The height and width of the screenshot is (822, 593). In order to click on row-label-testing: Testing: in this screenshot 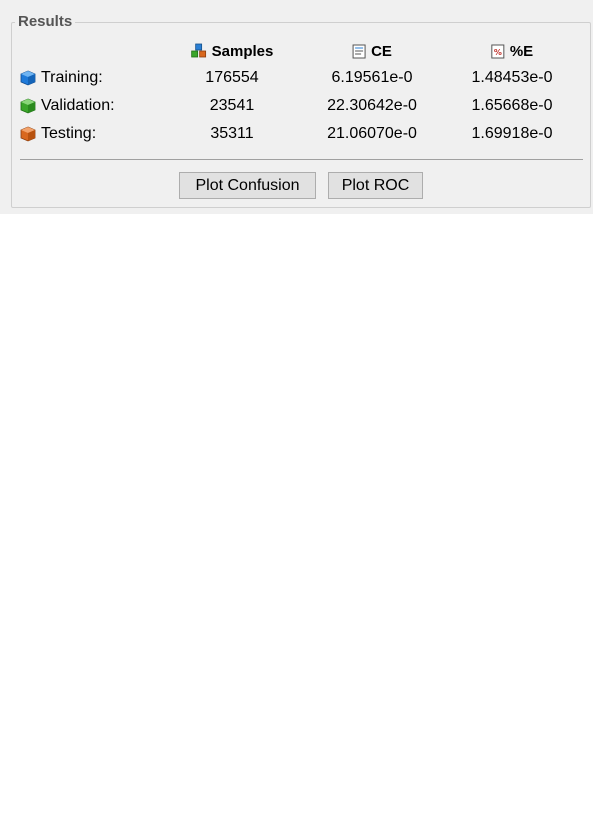, I will do `click(58, 134)`.